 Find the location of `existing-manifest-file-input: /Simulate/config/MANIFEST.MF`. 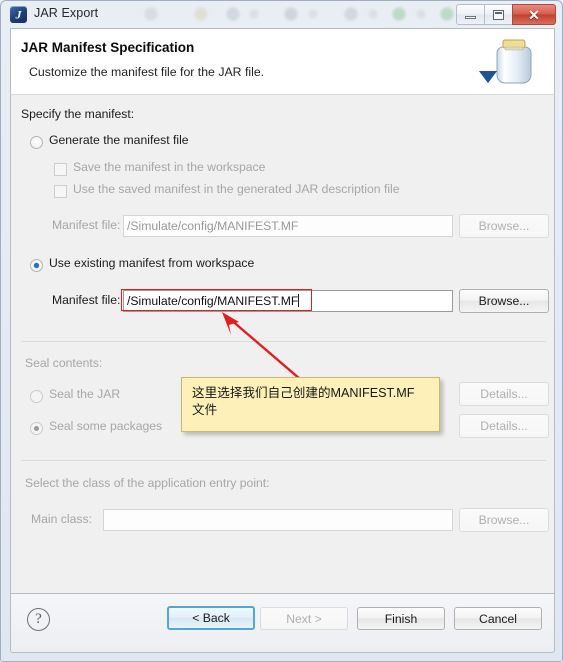

existing-manifest-file-input: /Simulate/config/MANIFEST.MF is located at coordinates (288, 301).